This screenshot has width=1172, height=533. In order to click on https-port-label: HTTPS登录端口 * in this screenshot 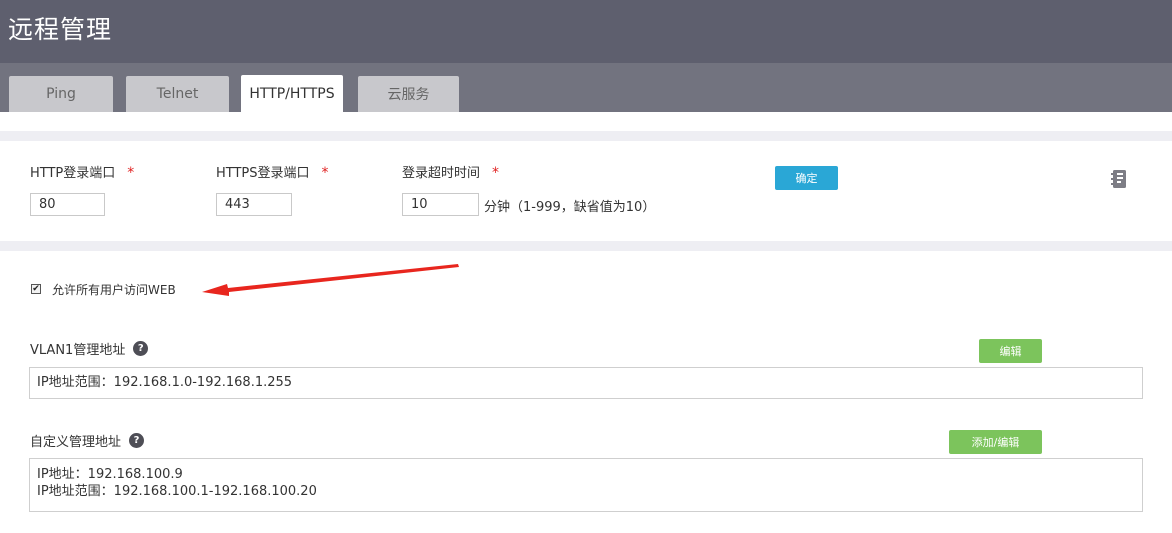, I will do `click(272, 173)`.